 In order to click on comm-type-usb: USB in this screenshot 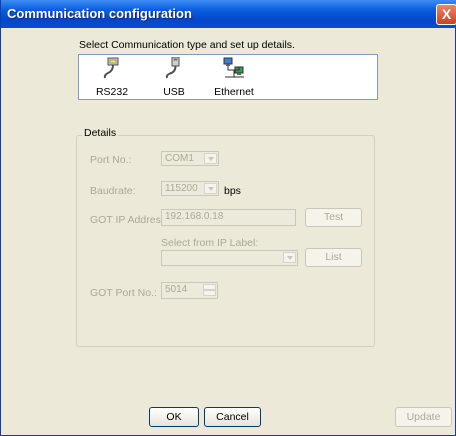, I will do `click(174, 77)`.